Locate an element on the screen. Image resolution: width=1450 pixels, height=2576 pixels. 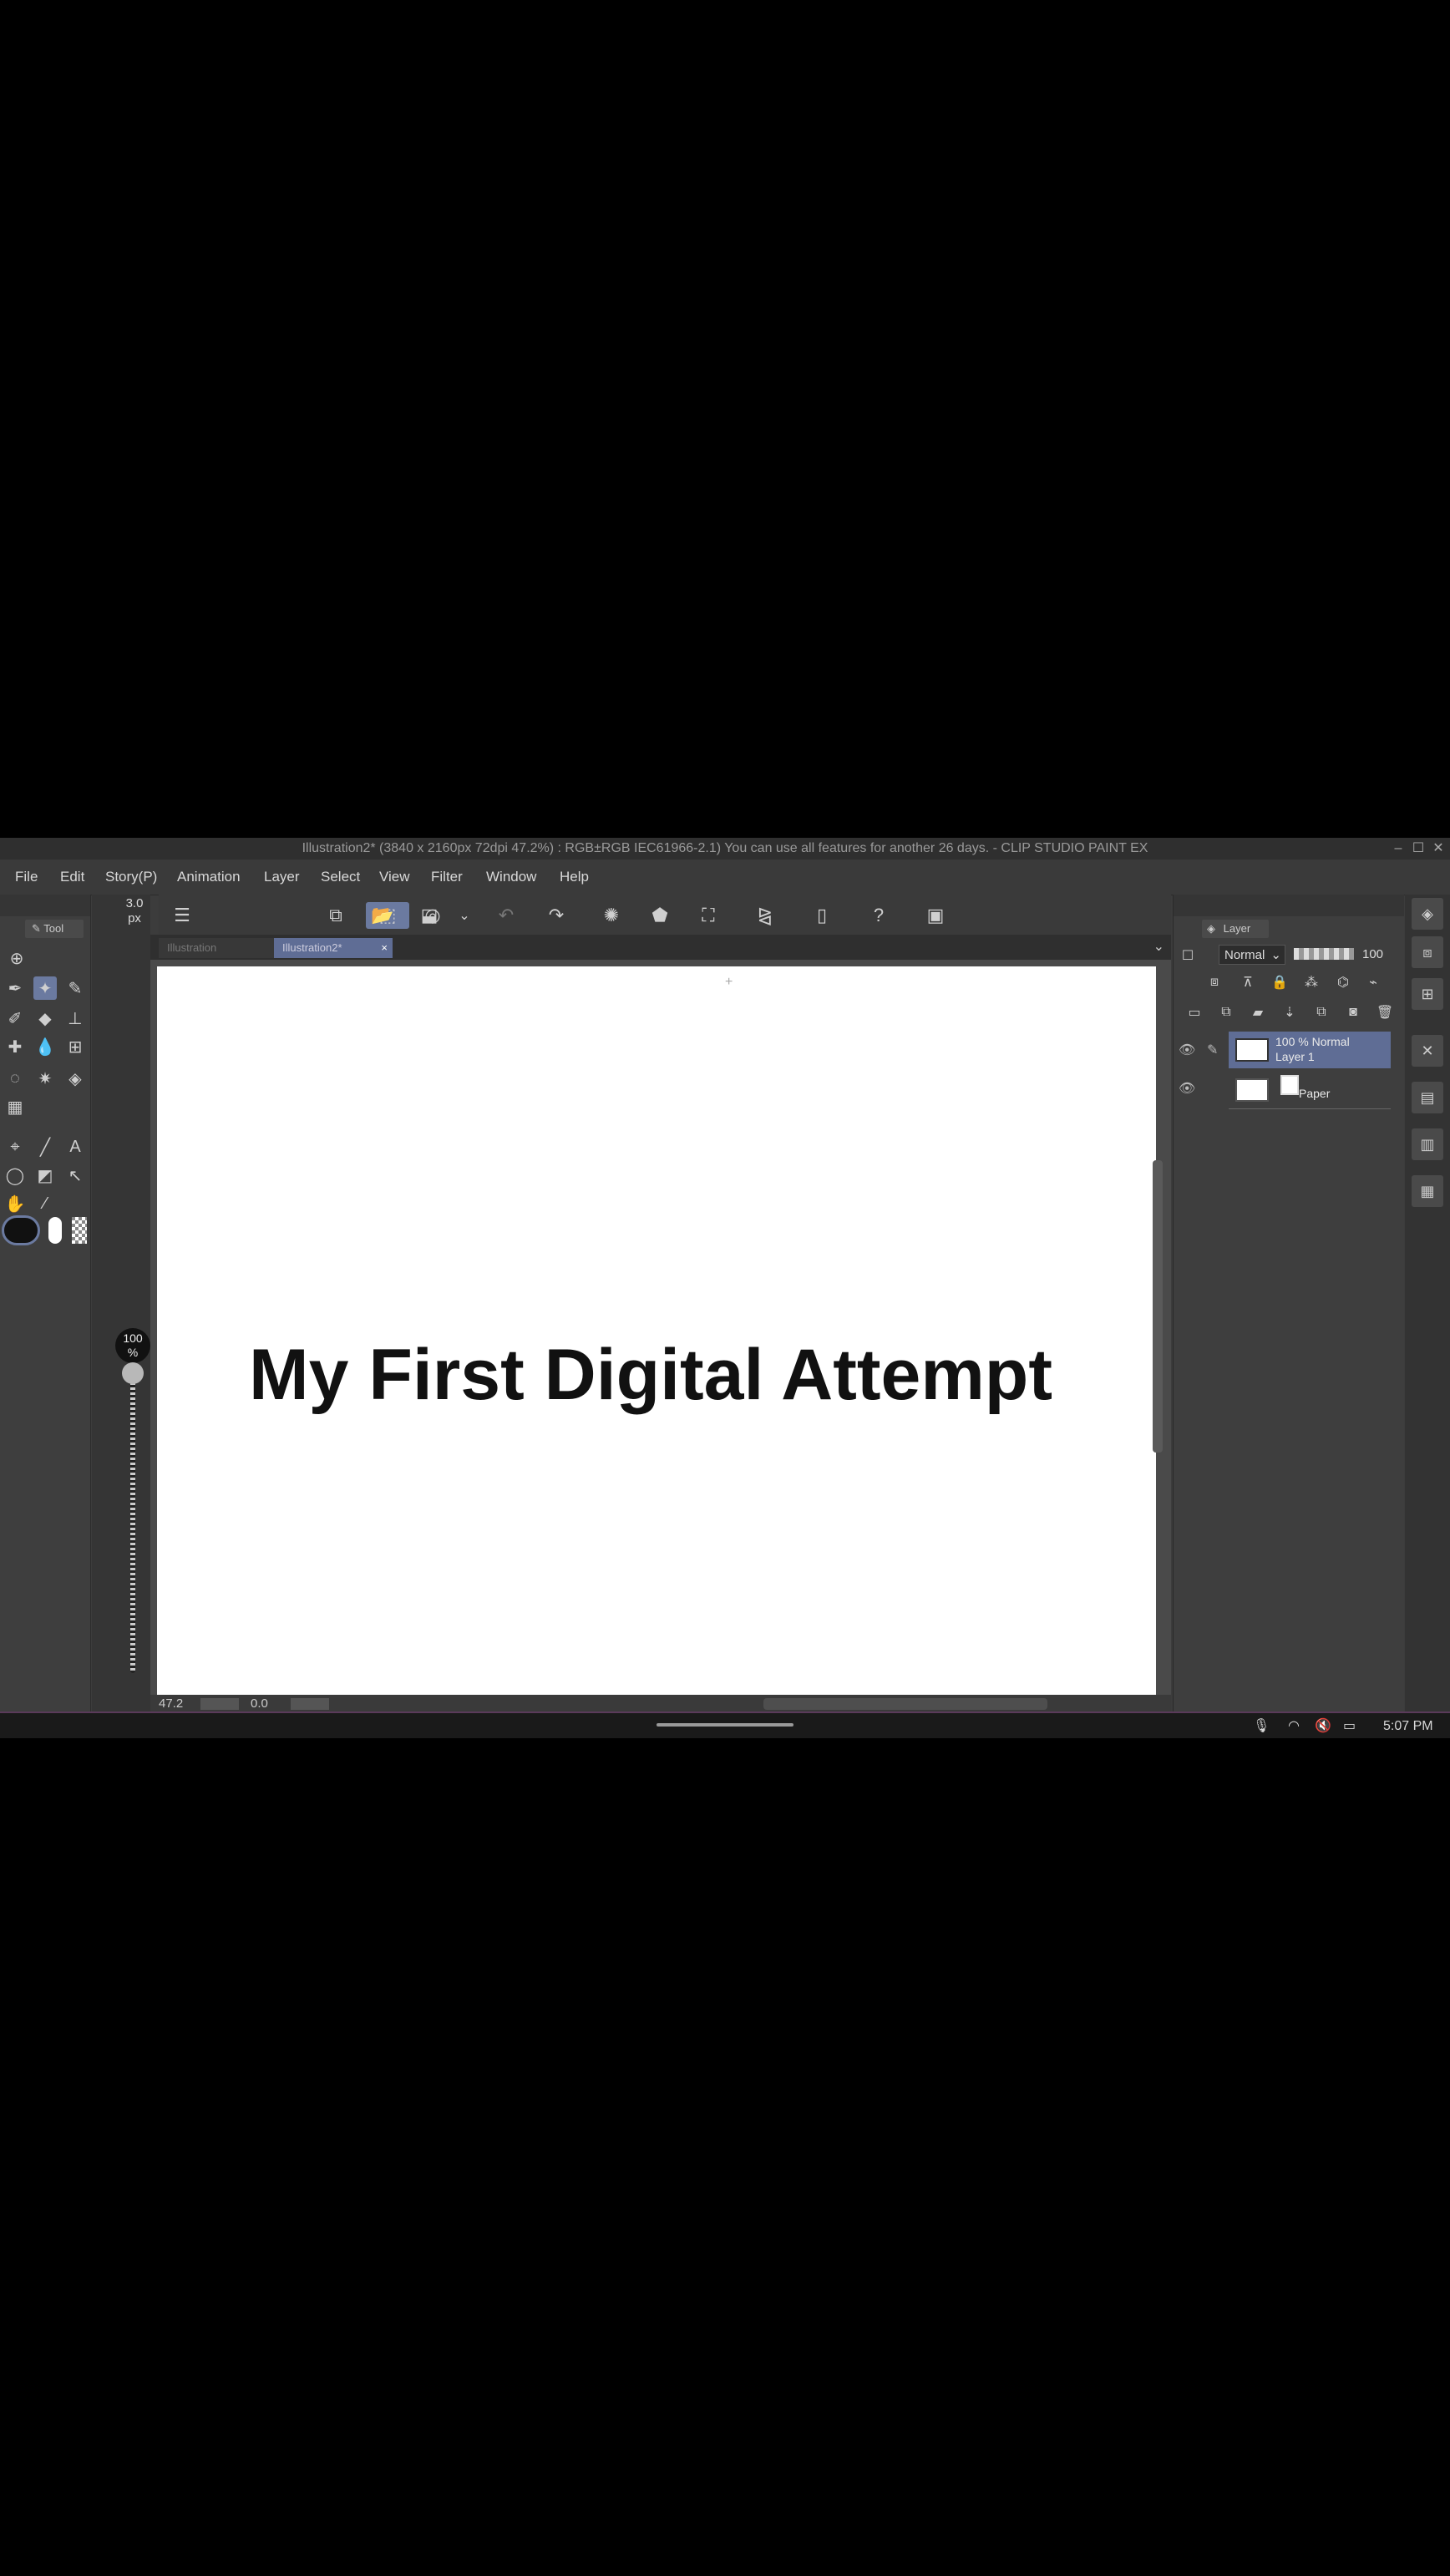
rotation-value: 0.0 is located at coordinates (260, 1704).